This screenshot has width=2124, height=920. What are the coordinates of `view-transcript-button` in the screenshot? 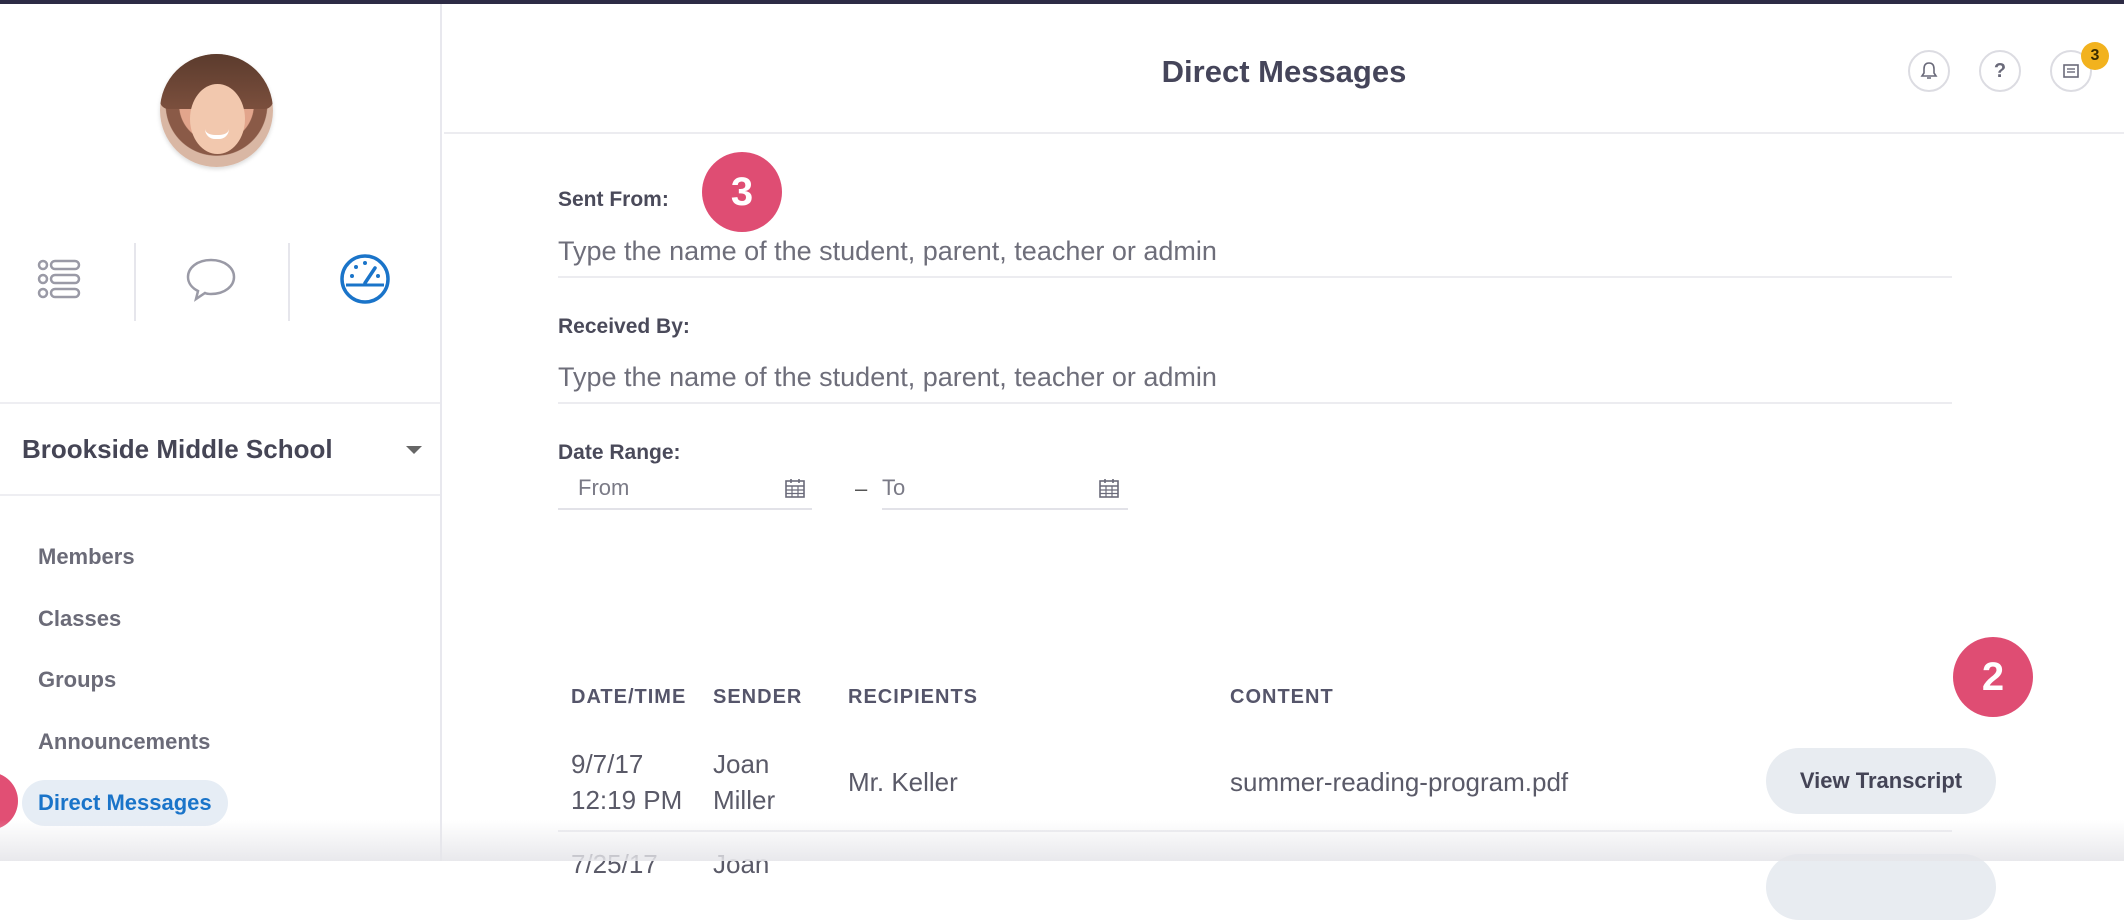 It's located at (1881, 887).